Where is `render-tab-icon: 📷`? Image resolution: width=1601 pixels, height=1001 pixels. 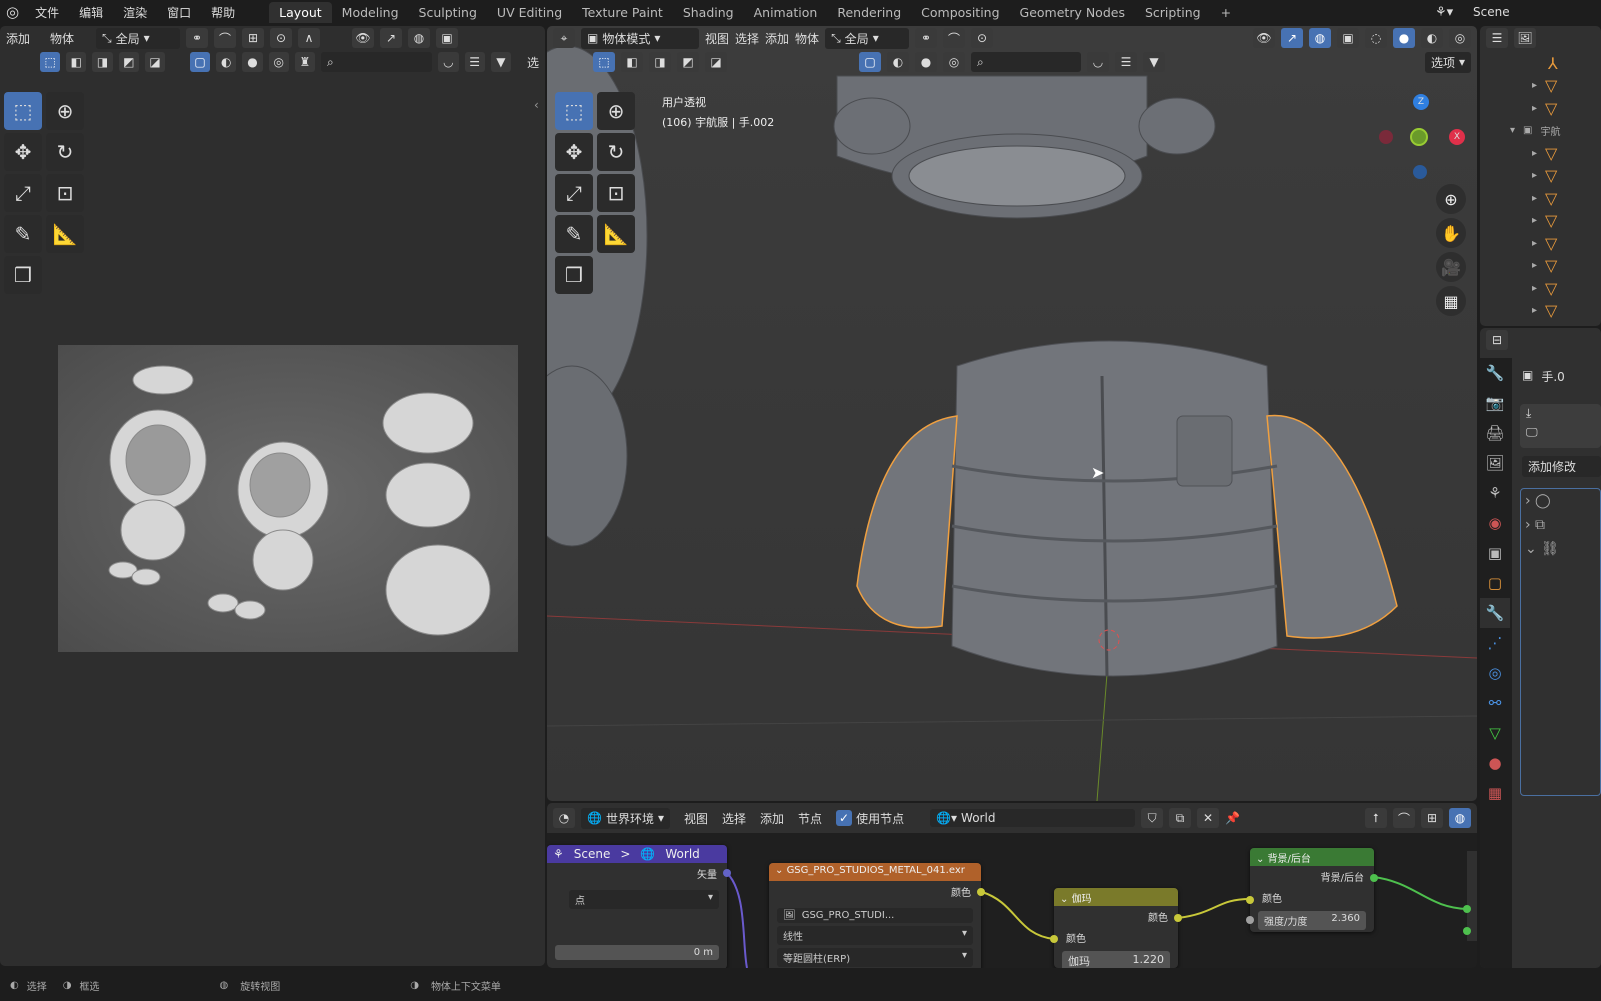 render-tab-icon: 📷 is located at coordinates (1495, 403).